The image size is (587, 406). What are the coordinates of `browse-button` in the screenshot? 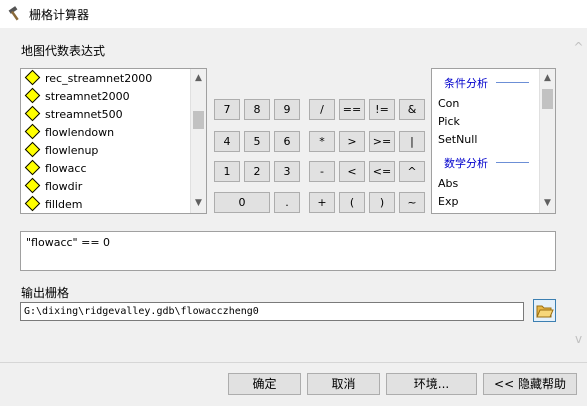 It's located at (544, 310).